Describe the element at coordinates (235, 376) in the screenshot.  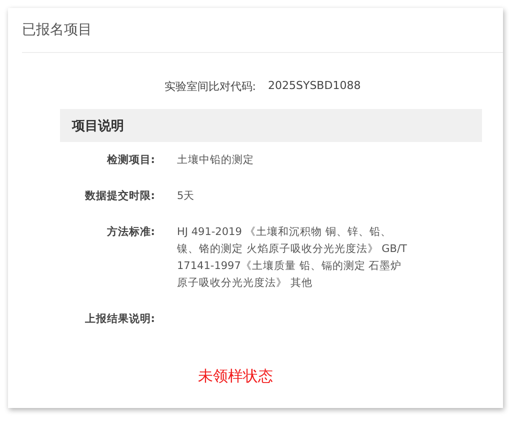
I see `status-annotation: 未领样状态` at that location.